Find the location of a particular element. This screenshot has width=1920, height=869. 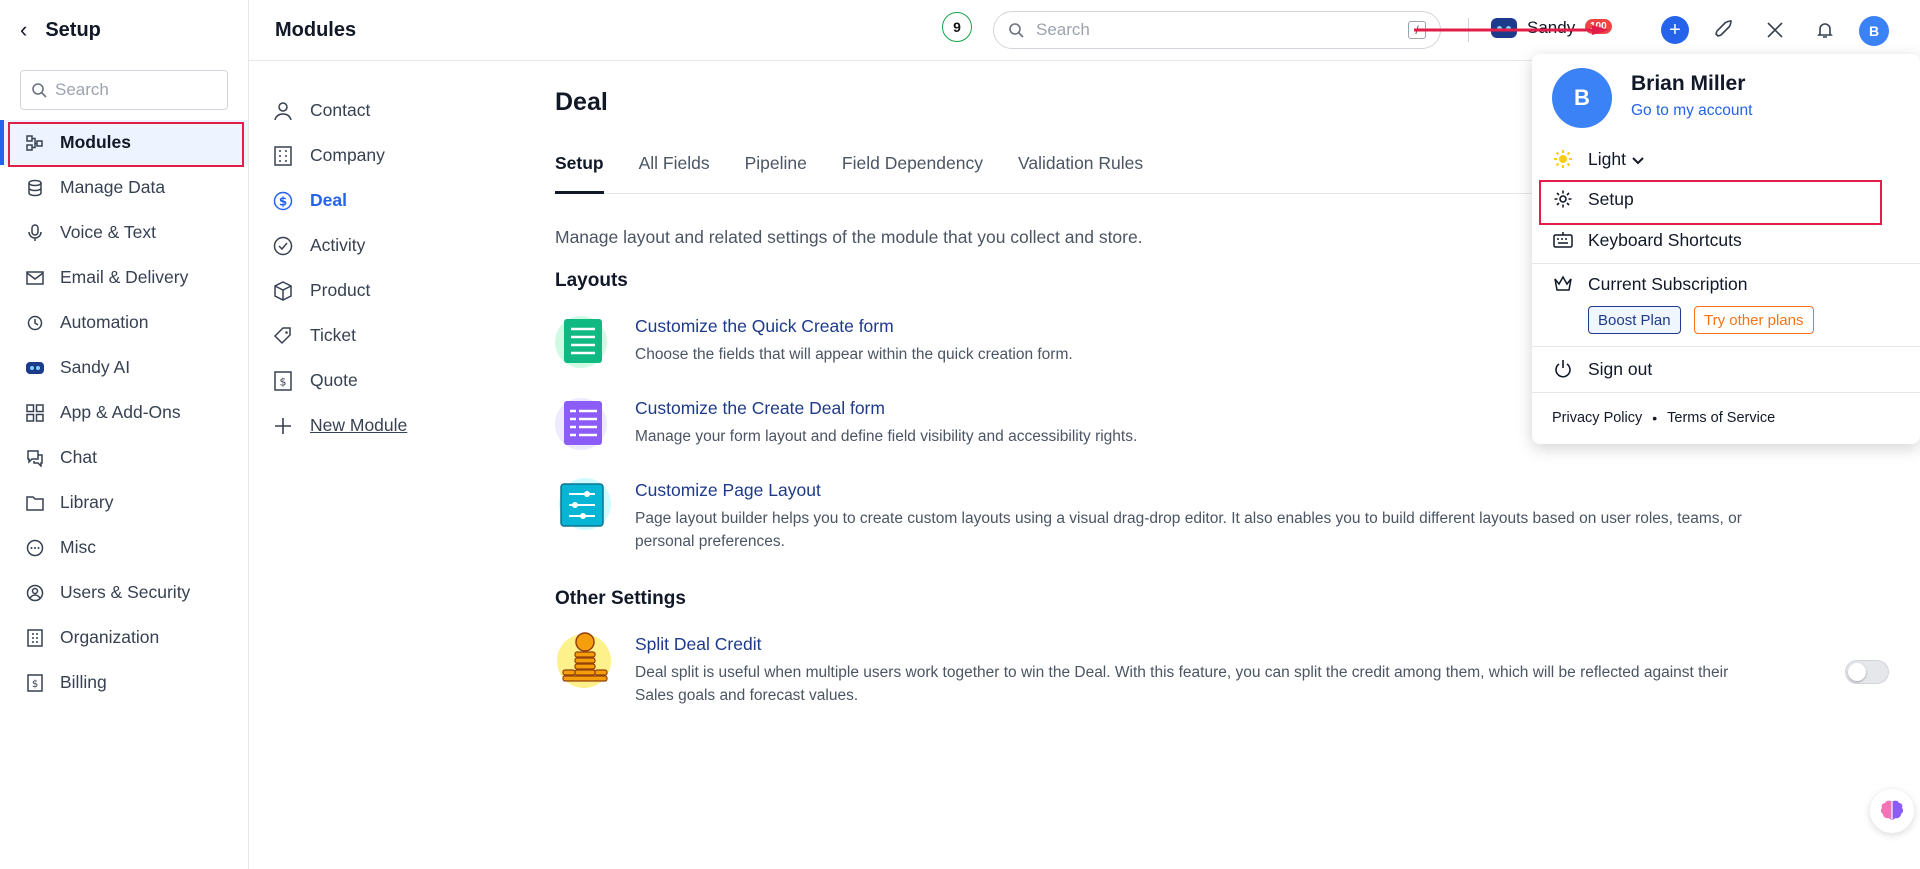

menu-item-setup: Setup is located at coordinates (1593, 199).